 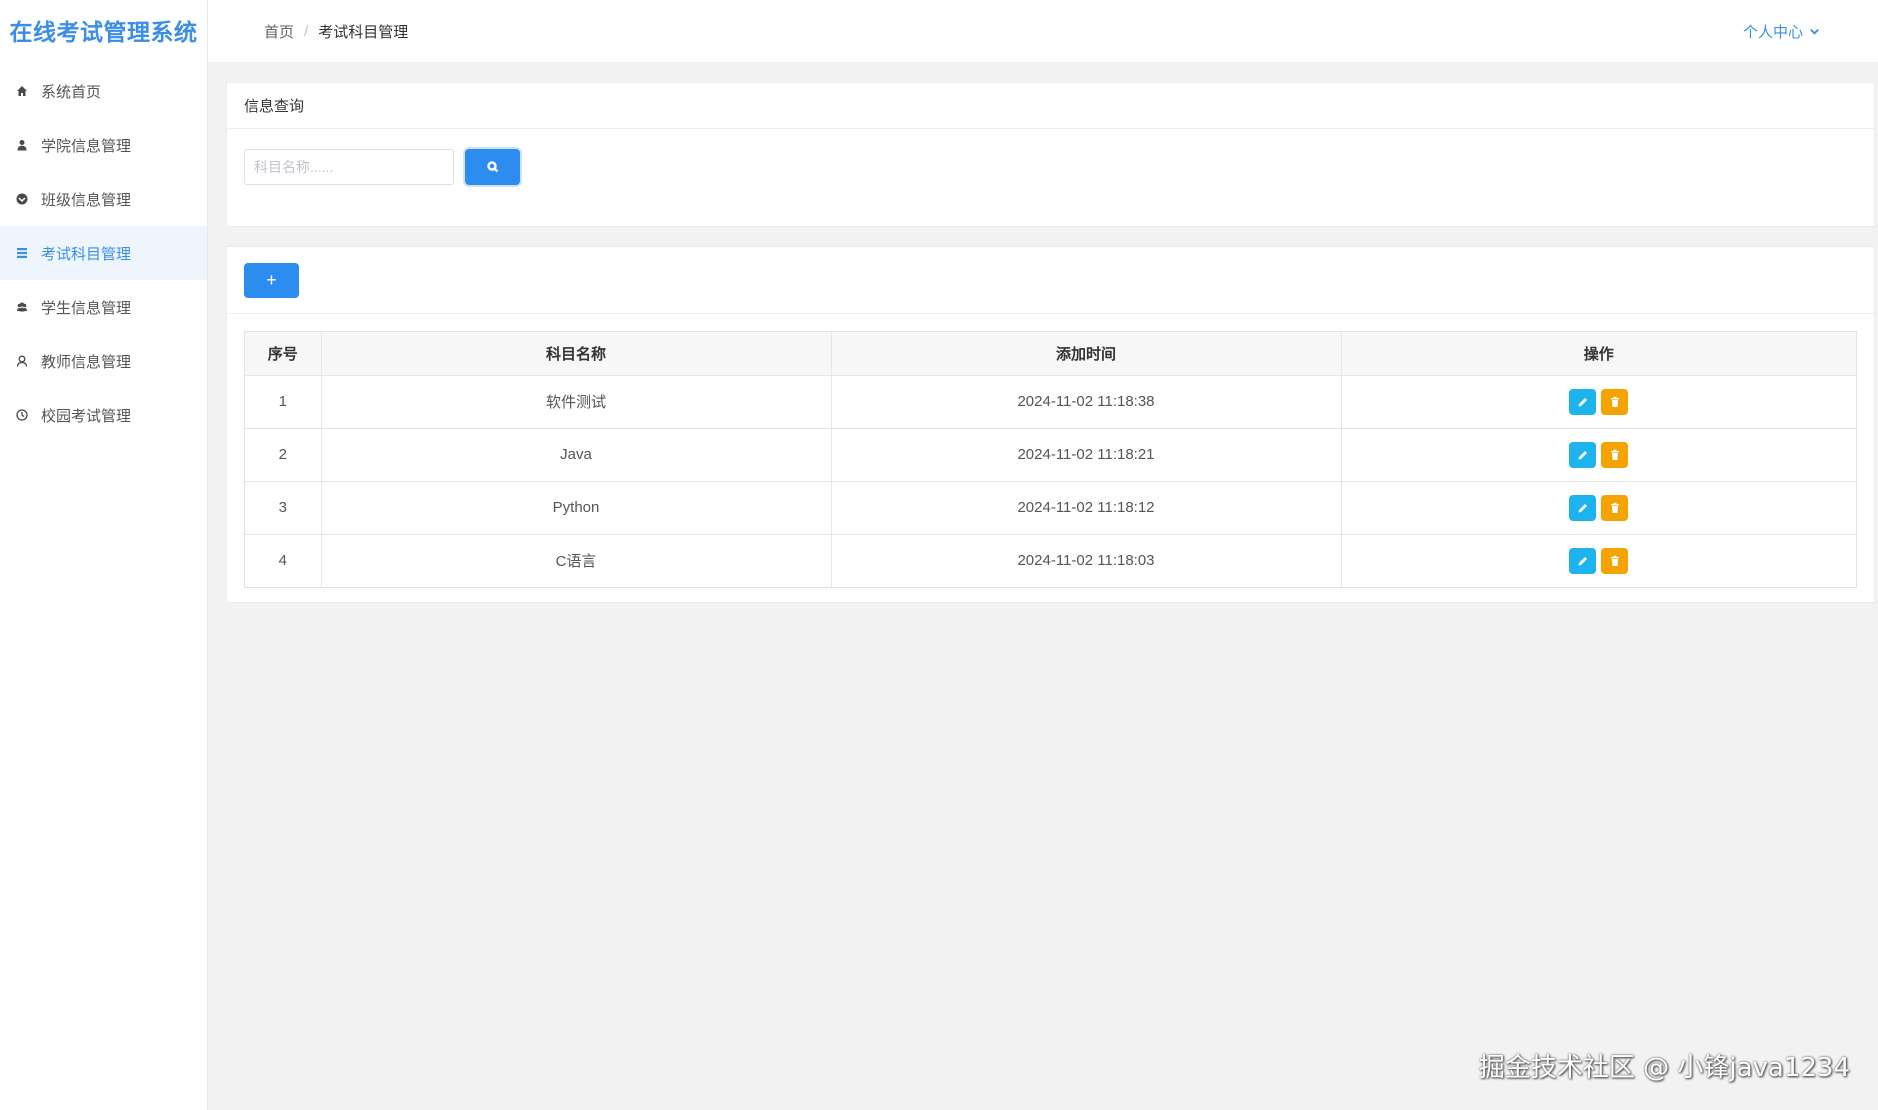 I want to click on sidebar-item-label: 校园考试管理, so click(x=86, y=416).